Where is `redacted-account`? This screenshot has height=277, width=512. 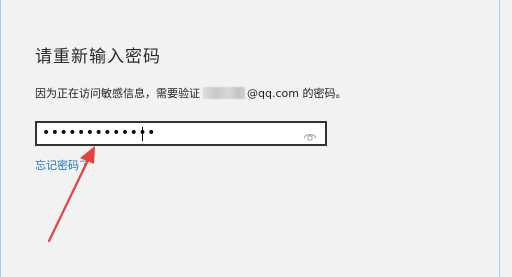 redacted-account is located at coordinates (224, 93).